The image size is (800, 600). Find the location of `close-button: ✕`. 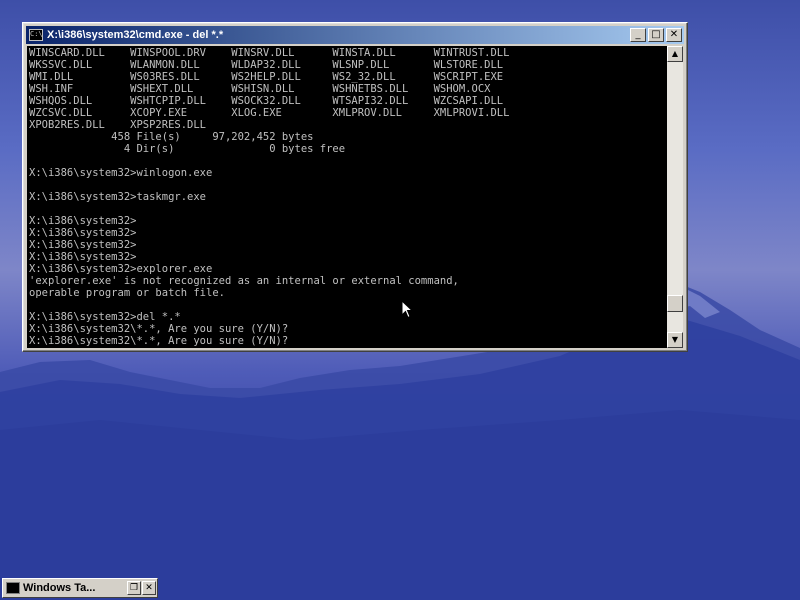

close-button: ✕ is located at coordinates (674, 35).